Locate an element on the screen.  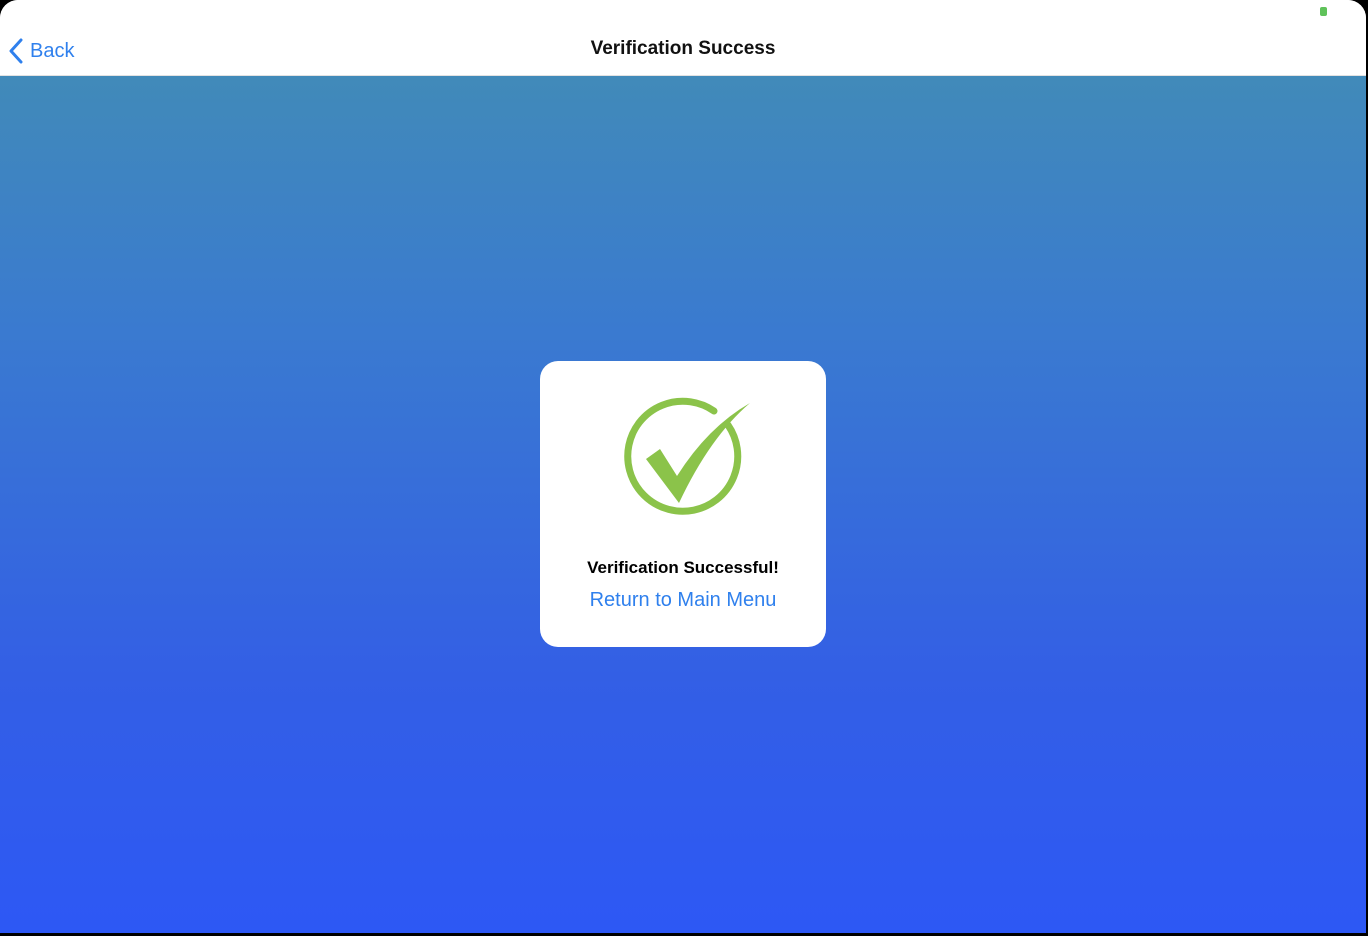
page-title: Verification Success is located at coordinates (683, 48).